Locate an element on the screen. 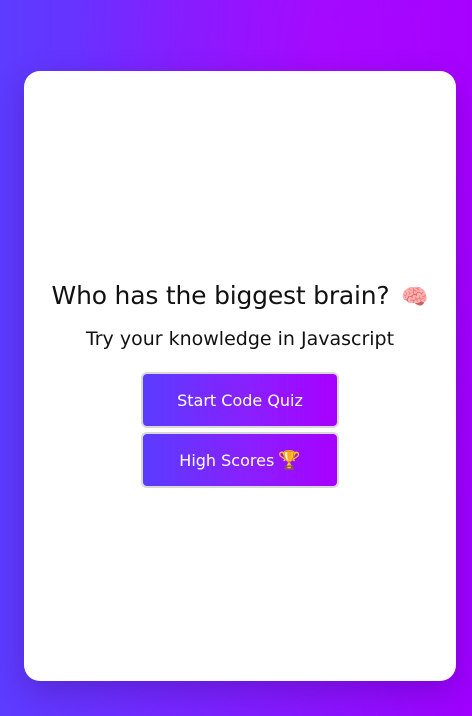 The width and height of the screenshot is (472, 716). trophy-icon: 🏆 is located at coordinates (289, 460).